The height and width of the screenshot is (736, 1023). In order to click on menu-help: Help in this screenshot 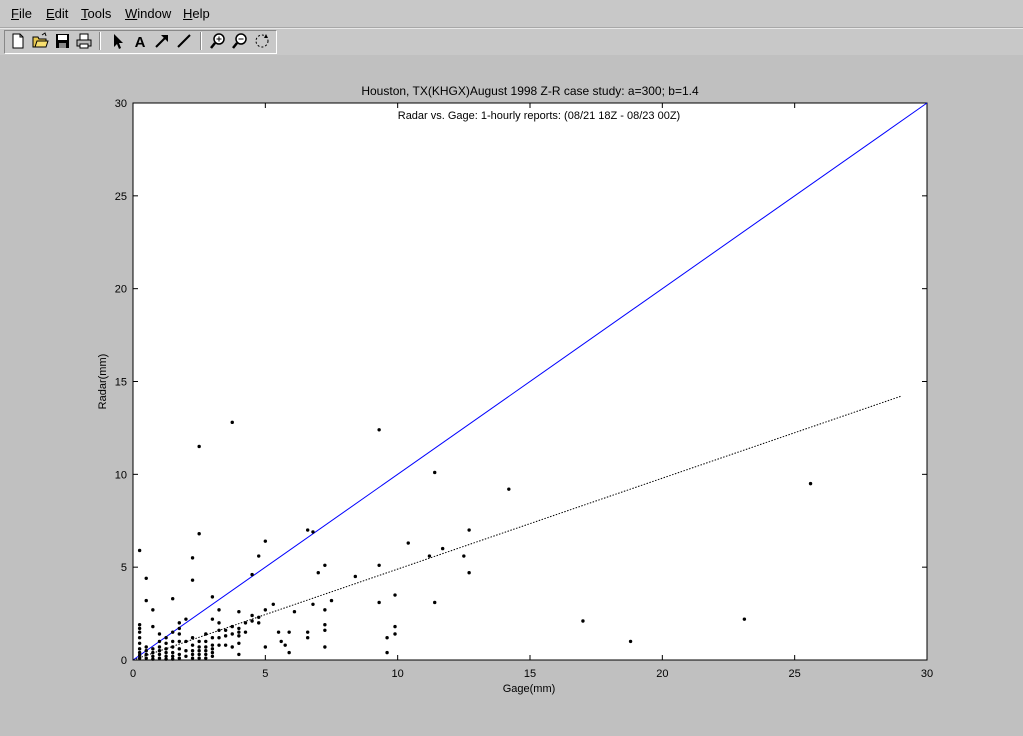, I will do `click(196, 13)`.